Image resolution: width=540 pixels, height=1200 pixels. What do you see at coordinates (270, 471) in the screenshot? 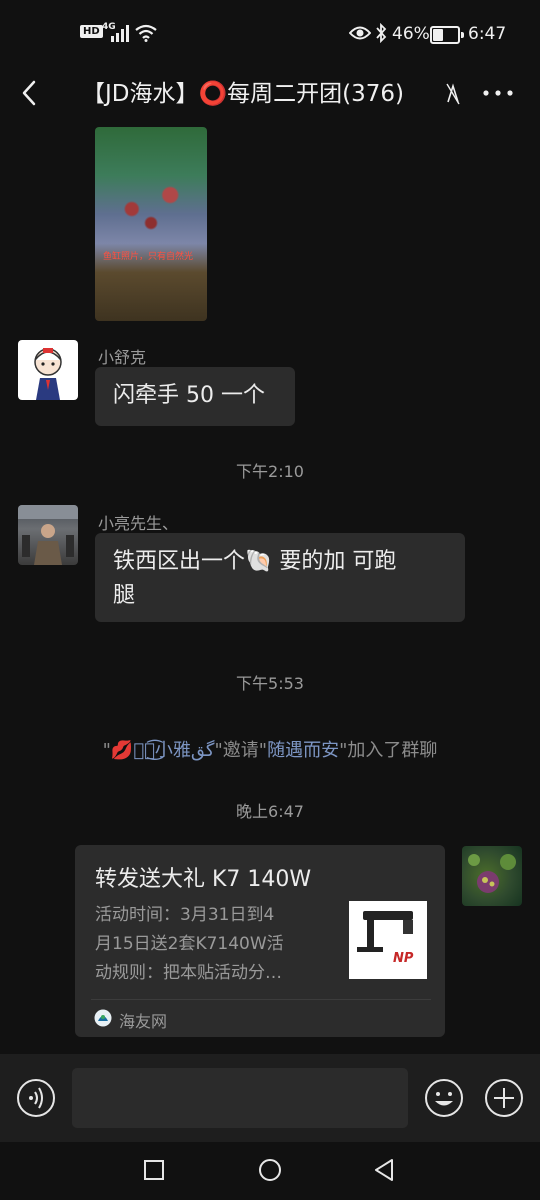
I see `timestamp: 下午2:10` at bounding box center [270, 471].